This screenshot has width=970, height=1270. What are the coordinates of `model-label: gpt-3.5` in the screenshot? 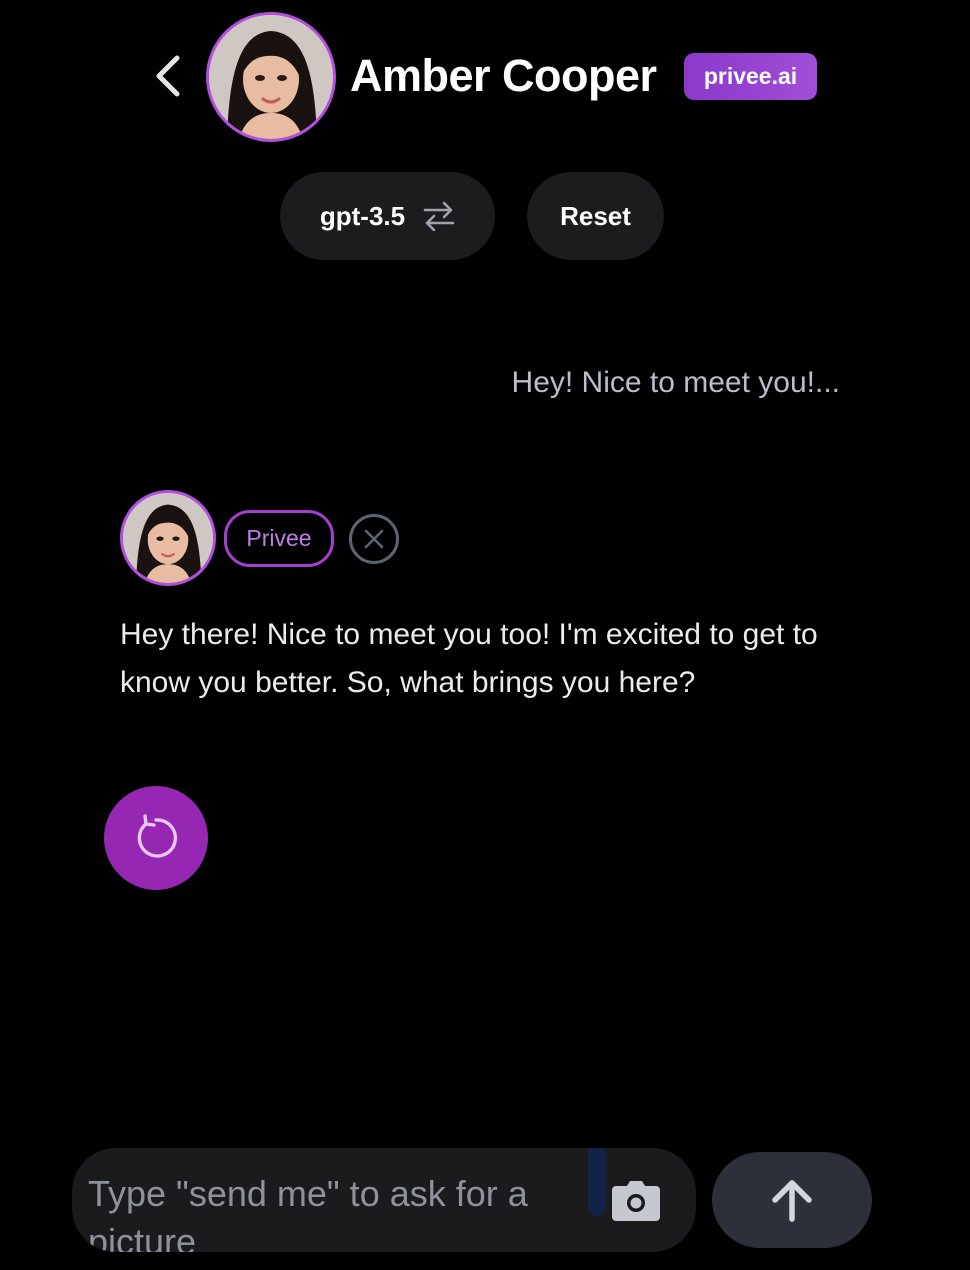 It's located at (362, 215).